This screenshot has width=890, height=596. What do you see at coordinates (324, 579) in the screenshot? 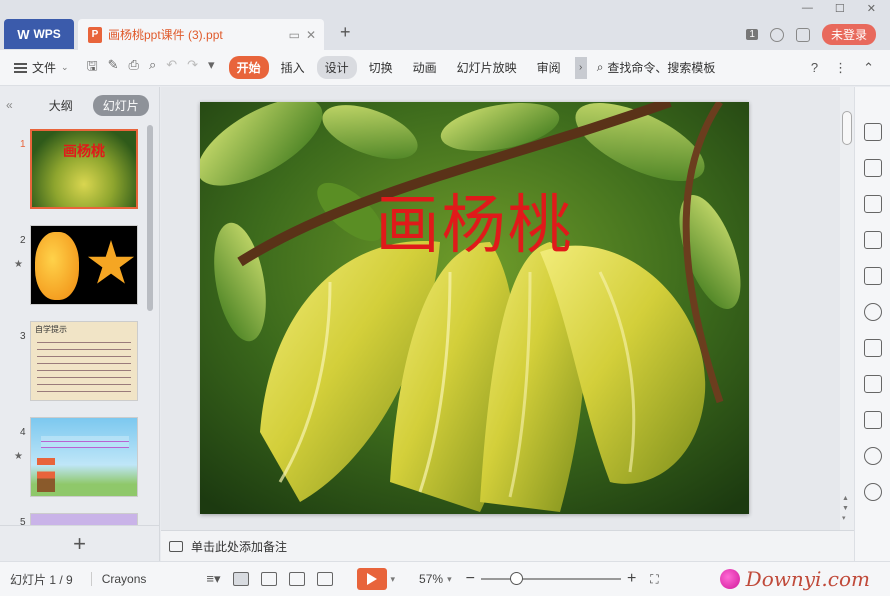
I see `presenter-view-icon` at bounding box center [324, 579].